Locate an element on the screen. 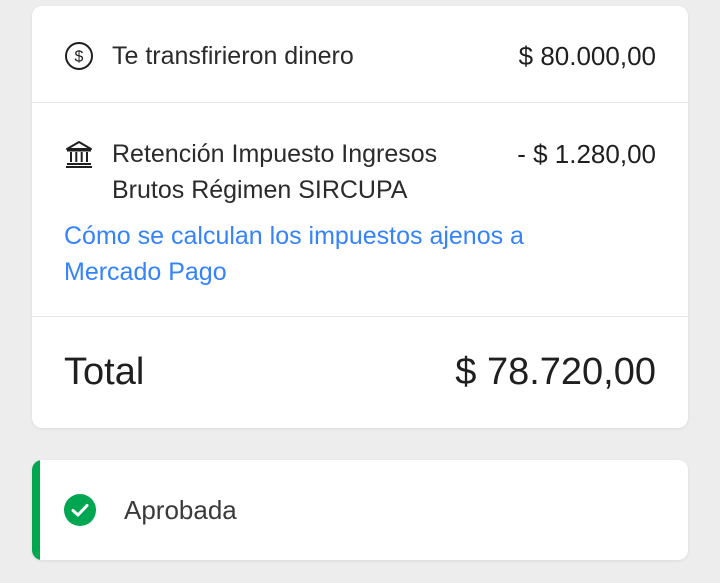  status-label: Aprobada is located at coordinates (180, 510).